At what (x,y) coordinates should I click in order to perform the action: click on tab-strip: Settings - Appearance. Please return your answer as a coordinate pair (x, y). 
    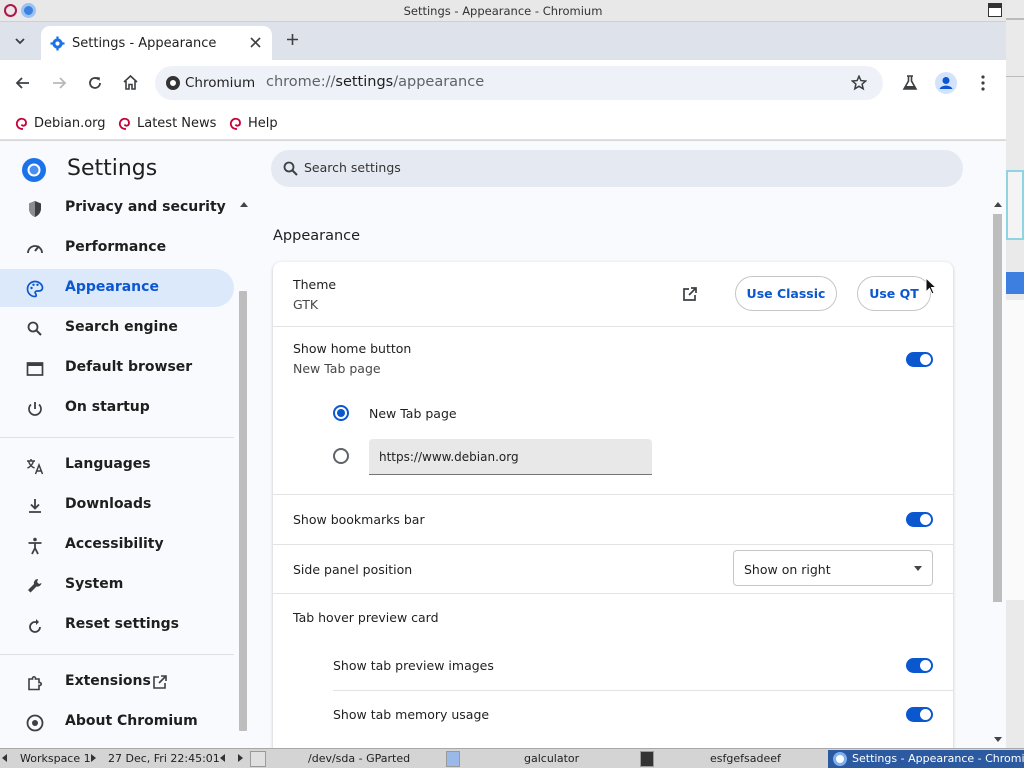
    Looking at the image, I should click on (503, 41).